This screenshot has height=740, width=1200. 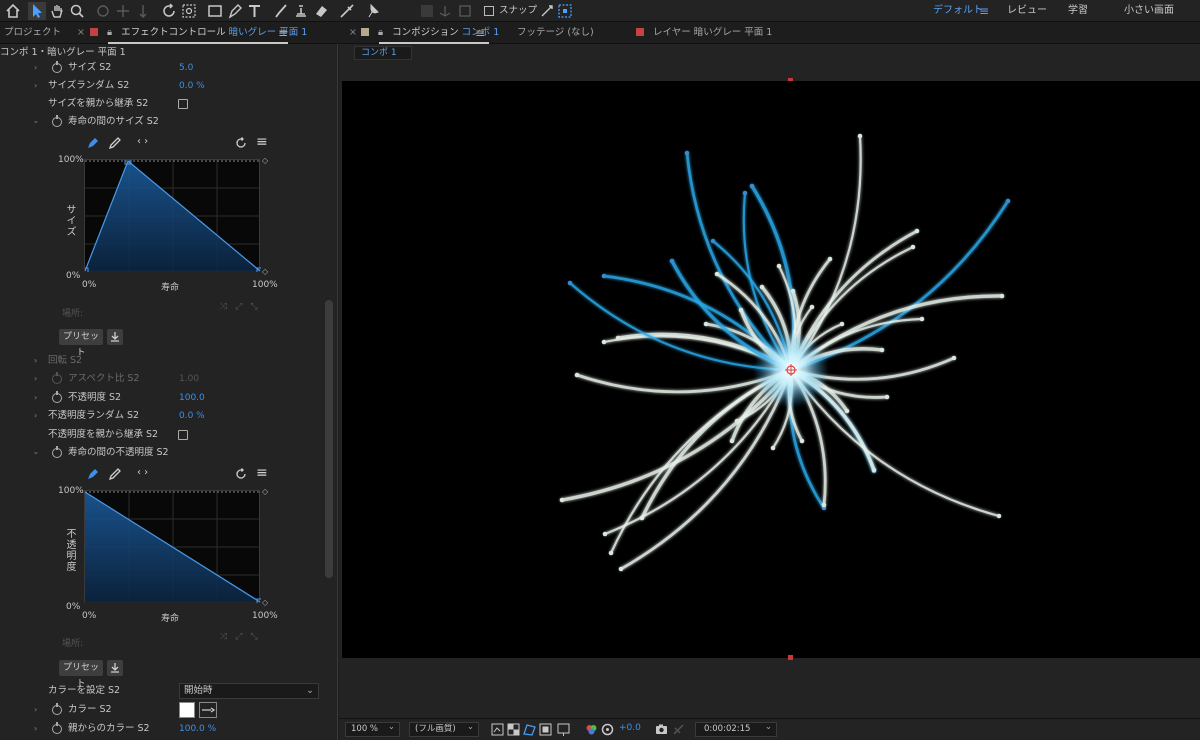 What do you see at coordinates (255, 11) in the screenshot?
I see `type-tool-icon` at bounding box center [255, 11].